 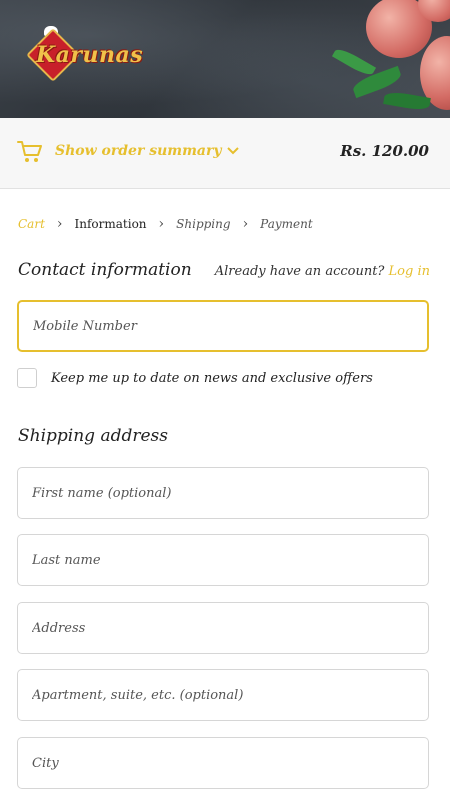 What do you see at coordinates (223, 763) in the screenshot?
I see `city-input` at bounding box center [223, 763].